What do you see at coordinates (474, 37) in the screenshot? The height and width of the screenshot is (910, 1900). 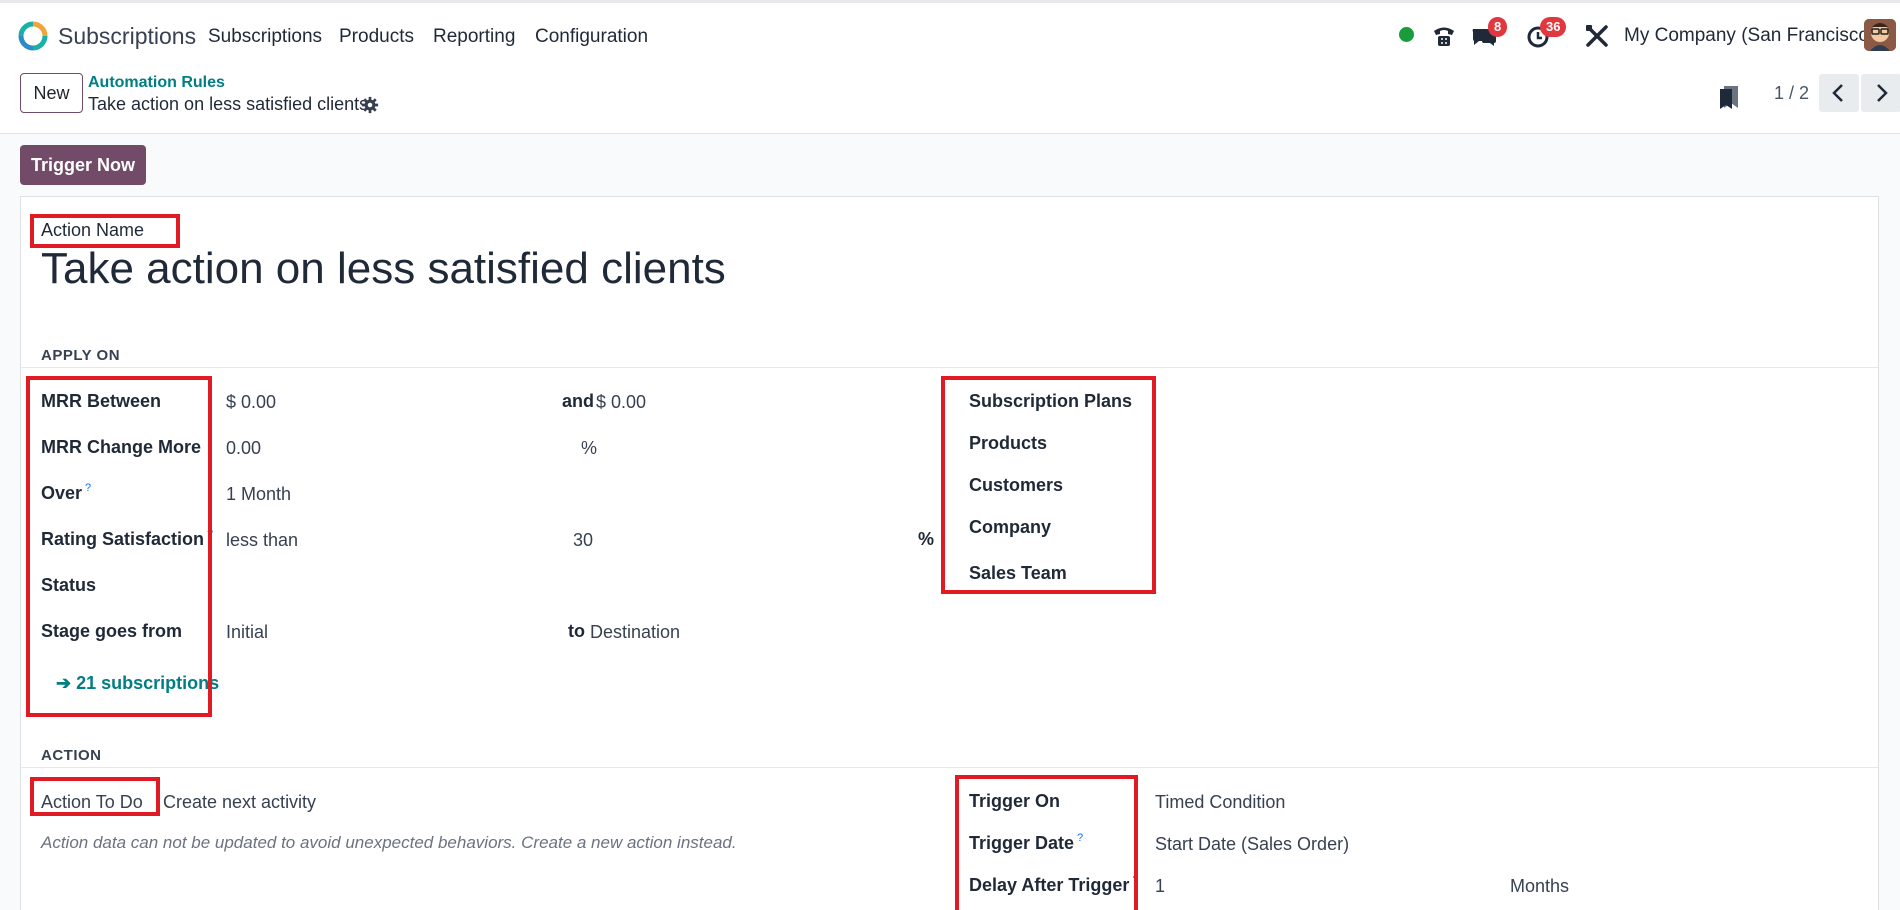 I see `menu-reporting: Reporting` at bounding box center [474, 37].